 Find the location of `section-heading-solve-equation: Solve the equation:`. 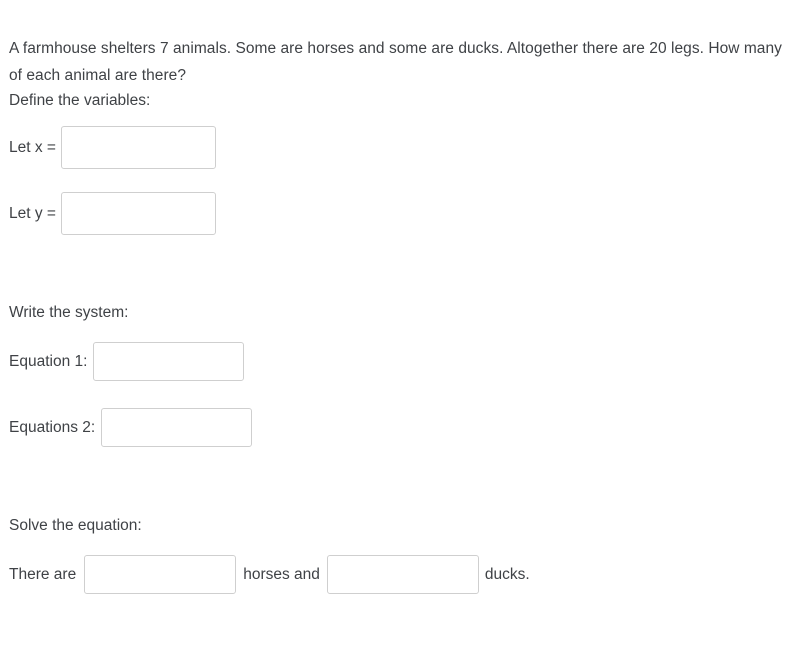

section-heading-solve-equation: Solve the equation: is located at coordinates (75, 525).